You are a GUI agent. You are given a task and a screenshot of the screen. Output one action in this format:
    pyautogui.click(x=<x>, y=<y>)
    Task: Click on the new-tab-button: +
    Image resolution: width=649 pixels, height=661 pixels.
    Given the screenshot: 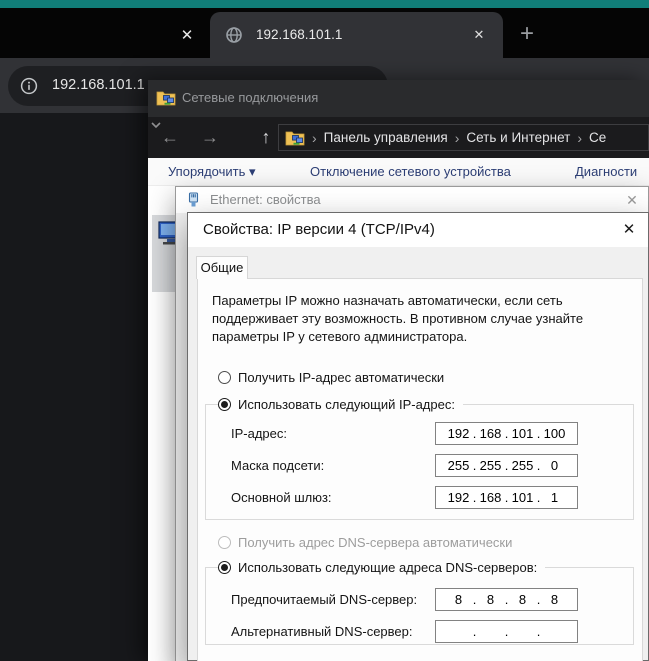 What is the action you would take?
    pyautogui.click(x=527, y=35)
    